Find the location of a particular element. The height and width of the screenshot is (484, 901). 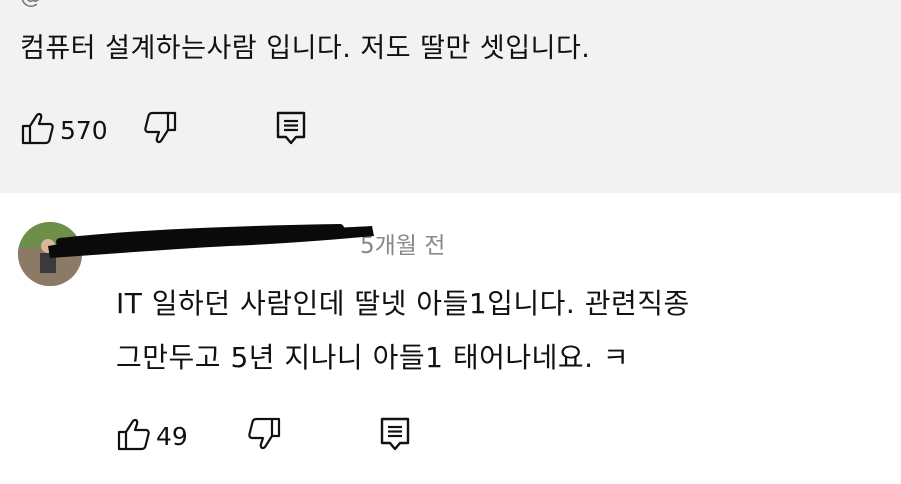

comment-1-text: 컴퓨터 설계하는사람 입니다. 저도 딸만 셋입니다. is located at coordinates (305, 48).